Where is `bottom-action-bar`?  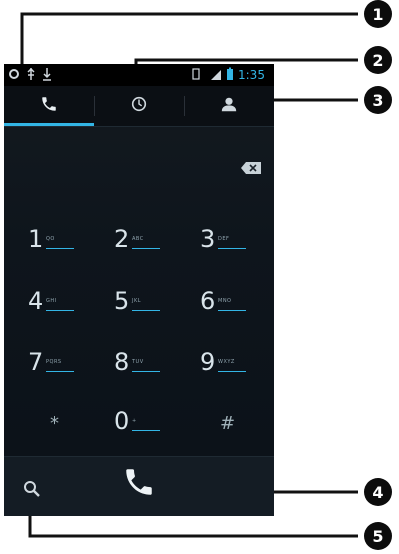
bottom-action-bar is located at coordinates (139, 486).